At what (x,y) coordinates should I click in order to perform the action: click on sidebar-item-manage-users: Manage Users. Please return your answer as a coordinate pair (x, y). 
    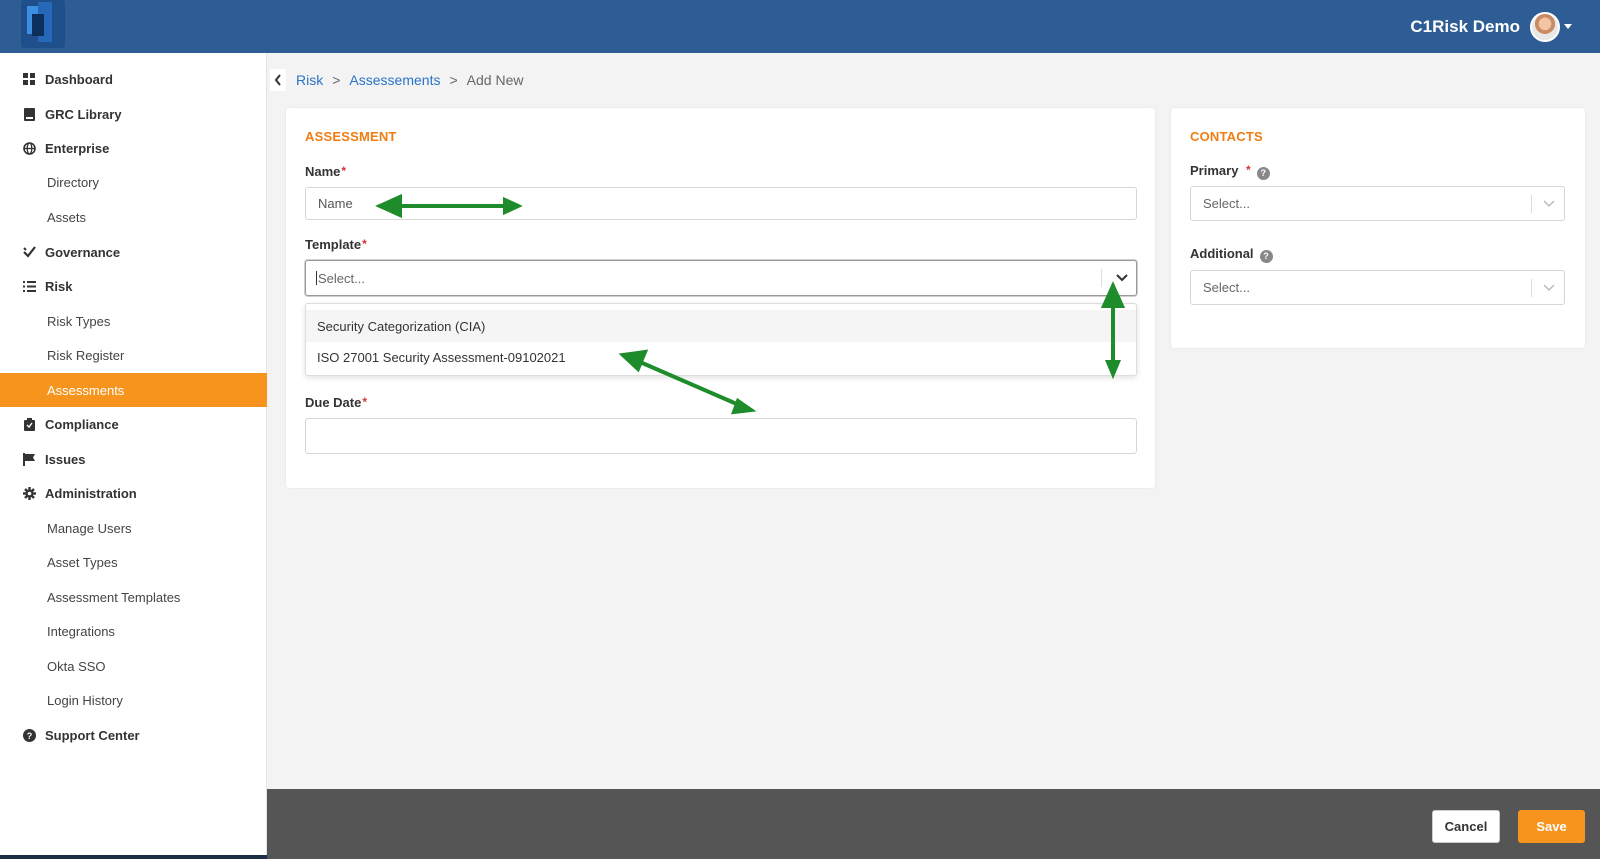
    Looking at the image, I should click on (133, 528).